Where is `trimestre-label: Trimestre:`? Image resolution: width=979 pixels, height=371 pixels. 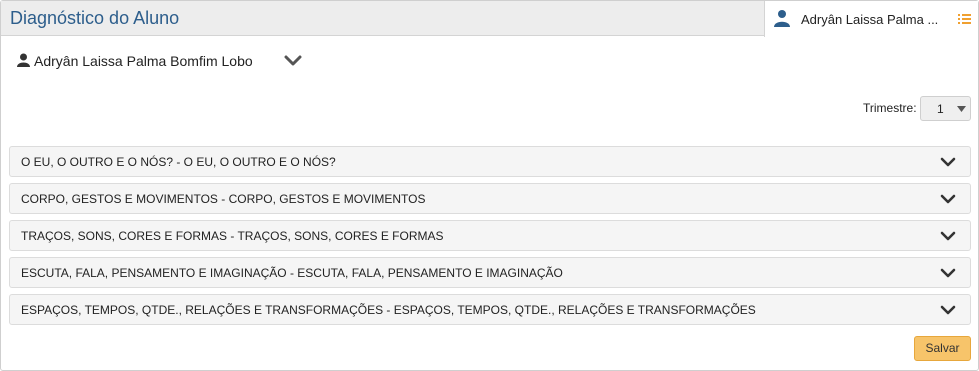 trimestre-label: Trimestre: is located at coordinates (890, 108).